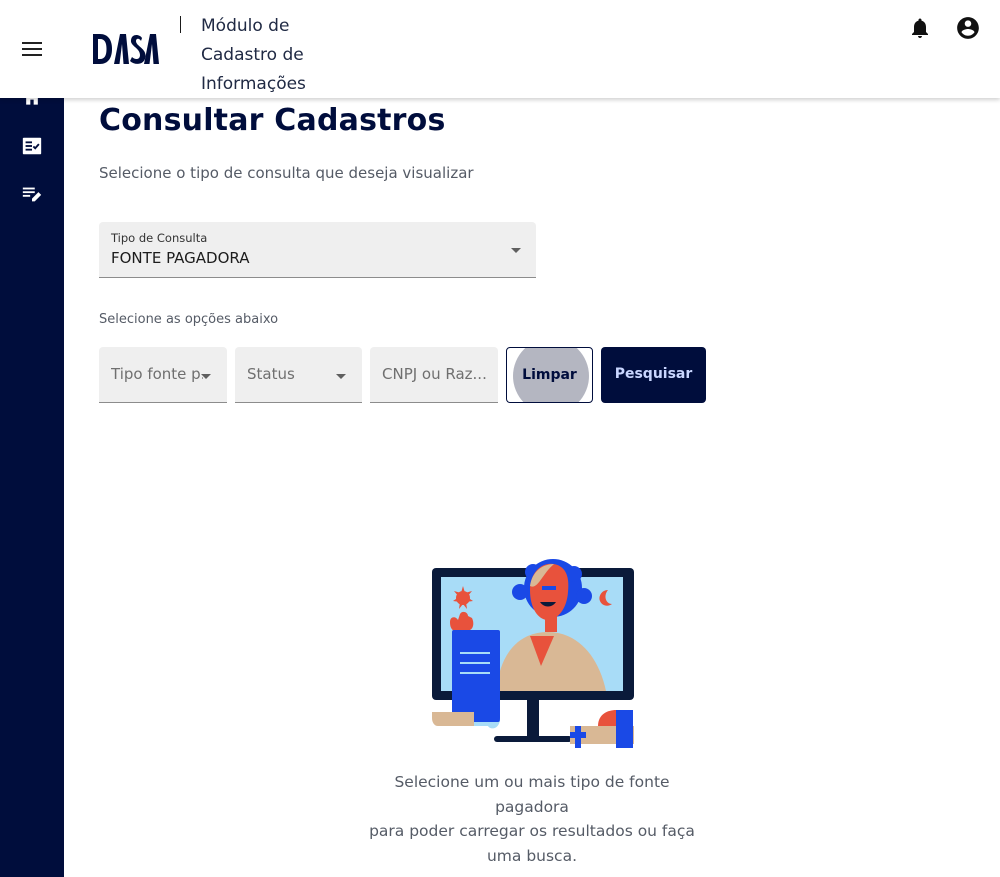 The image size is (1000, 877). I want to click on hamburger-menu-icon, so click(32, 49).